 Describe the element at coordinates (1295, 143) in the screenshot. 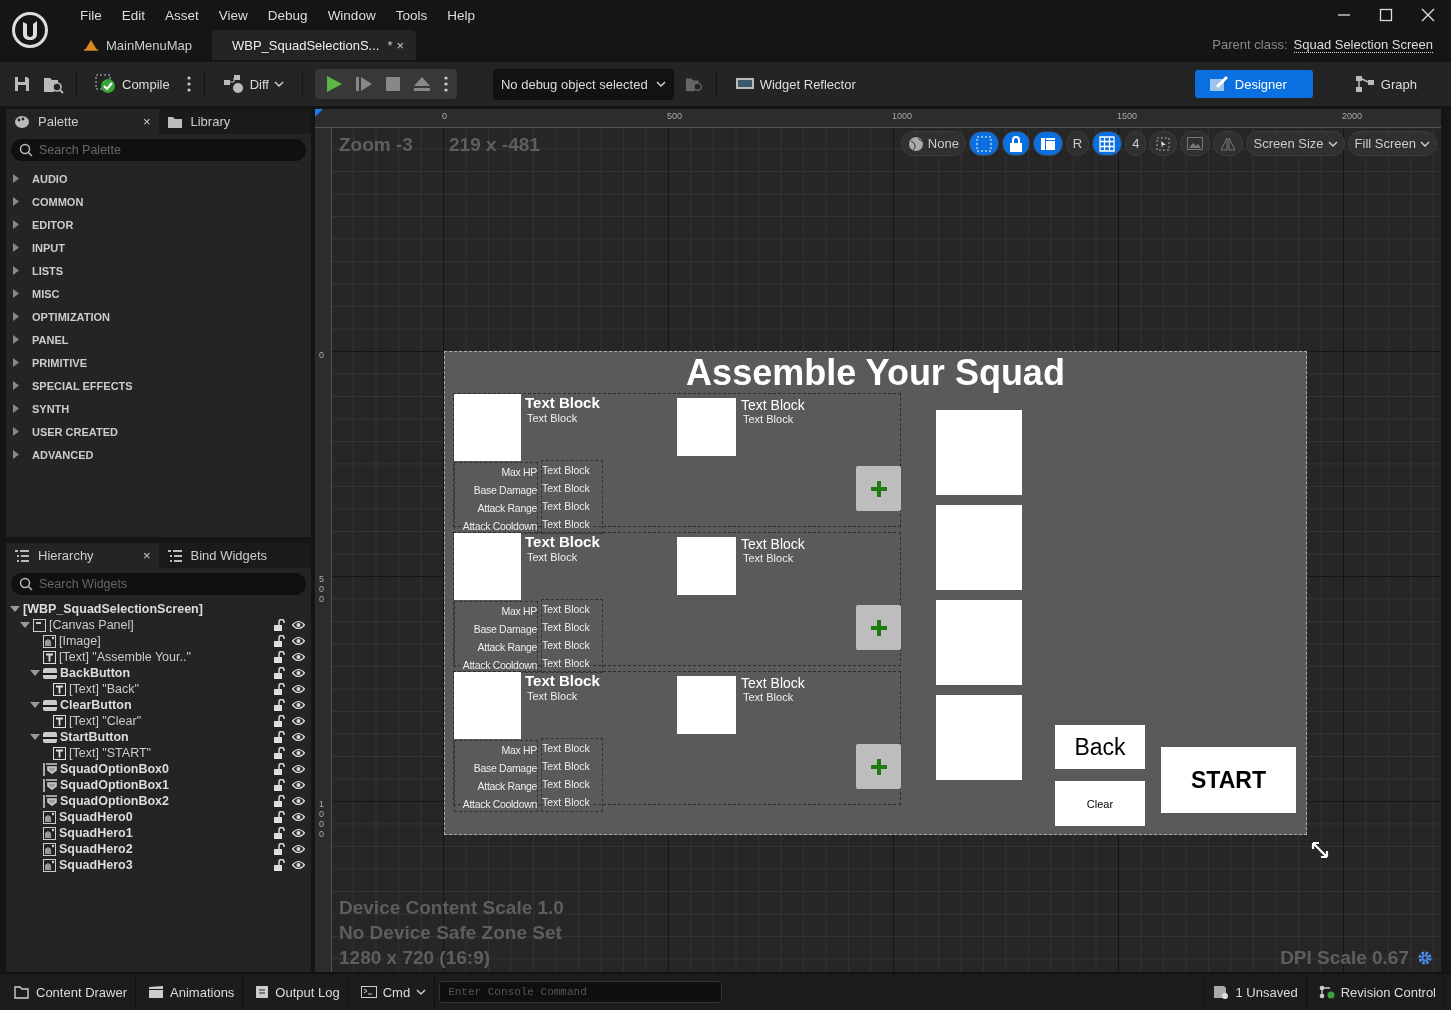

I see `dropdown-button: Screen Size` at that location.